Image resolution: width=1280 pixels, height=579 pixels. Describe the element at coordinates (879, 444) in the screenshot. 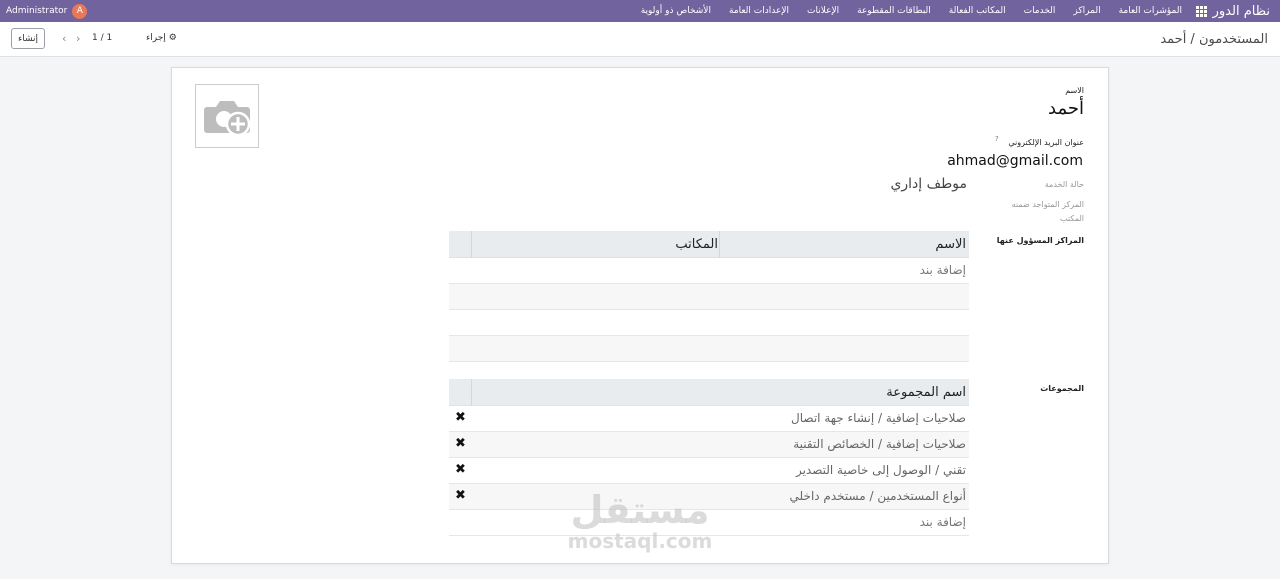

I see `group-name-cell: صلاحيات إضافية / الخصائص التقنية` at that location.